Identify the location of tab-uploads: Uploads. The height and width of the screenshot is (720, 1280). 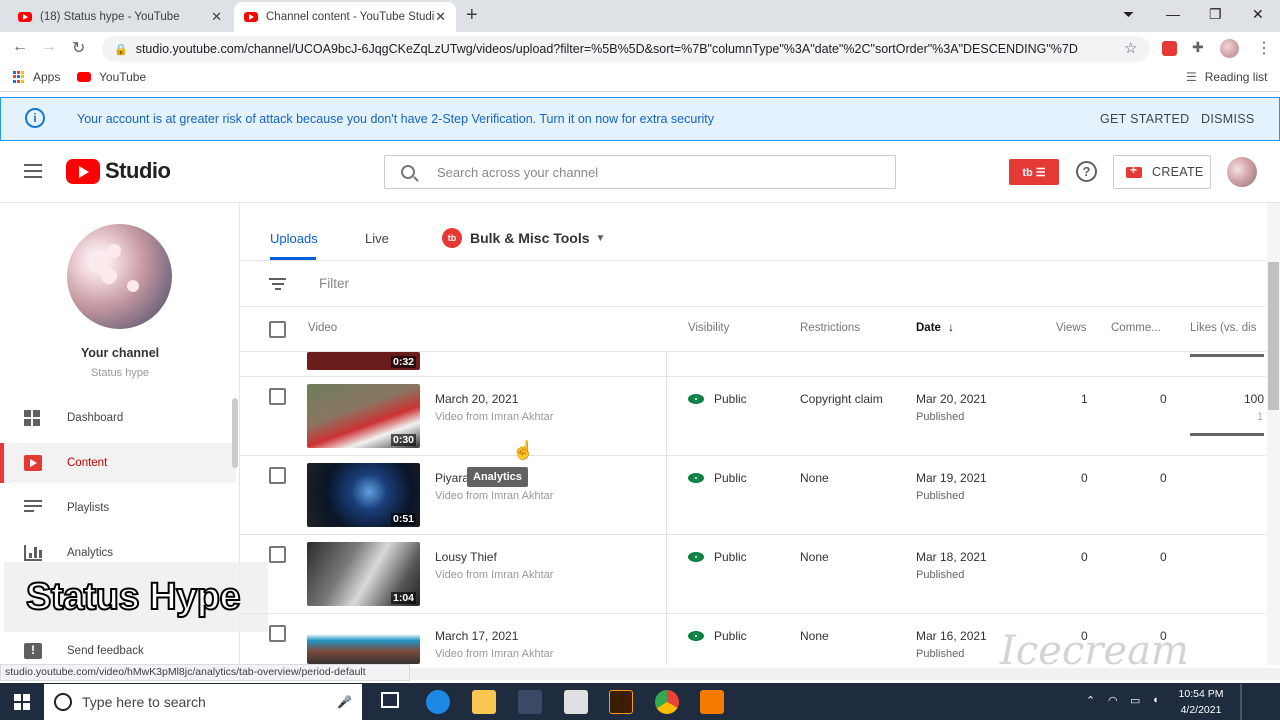
(294, 238).